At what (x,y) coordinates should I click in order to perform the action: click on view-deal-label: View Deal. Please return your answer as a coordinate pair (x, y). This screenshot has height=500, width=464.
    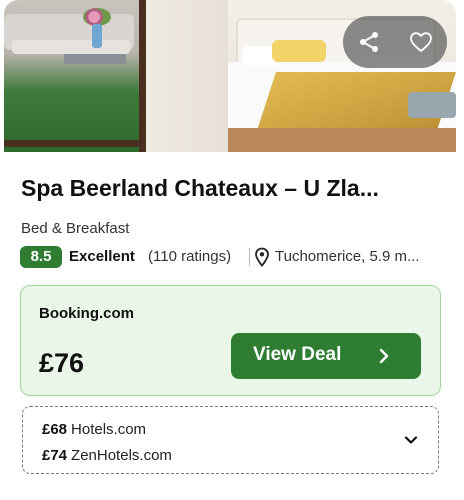
    Looking at the image, I should click on (297, 354).